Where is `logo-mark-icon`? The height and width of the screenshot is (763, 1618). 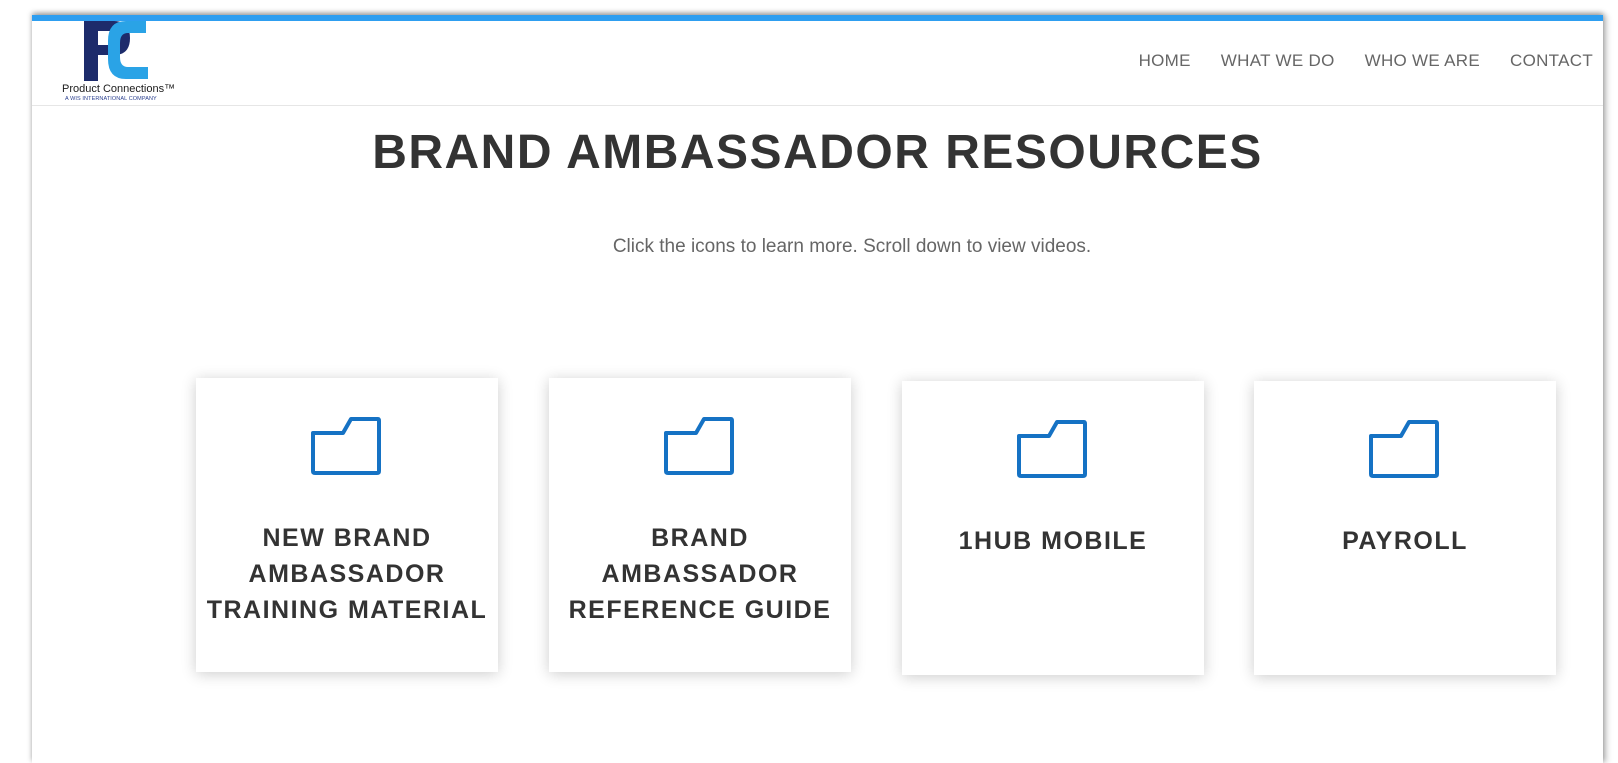
logo-mark-icon is located at coordinates (116, 51).